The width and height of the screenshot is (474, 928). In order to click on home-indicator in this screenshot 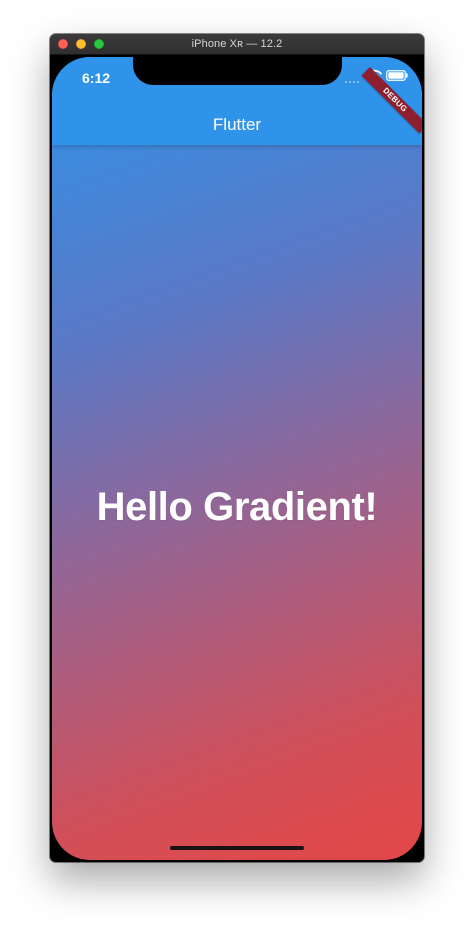, I will do `click(237, 848)`.